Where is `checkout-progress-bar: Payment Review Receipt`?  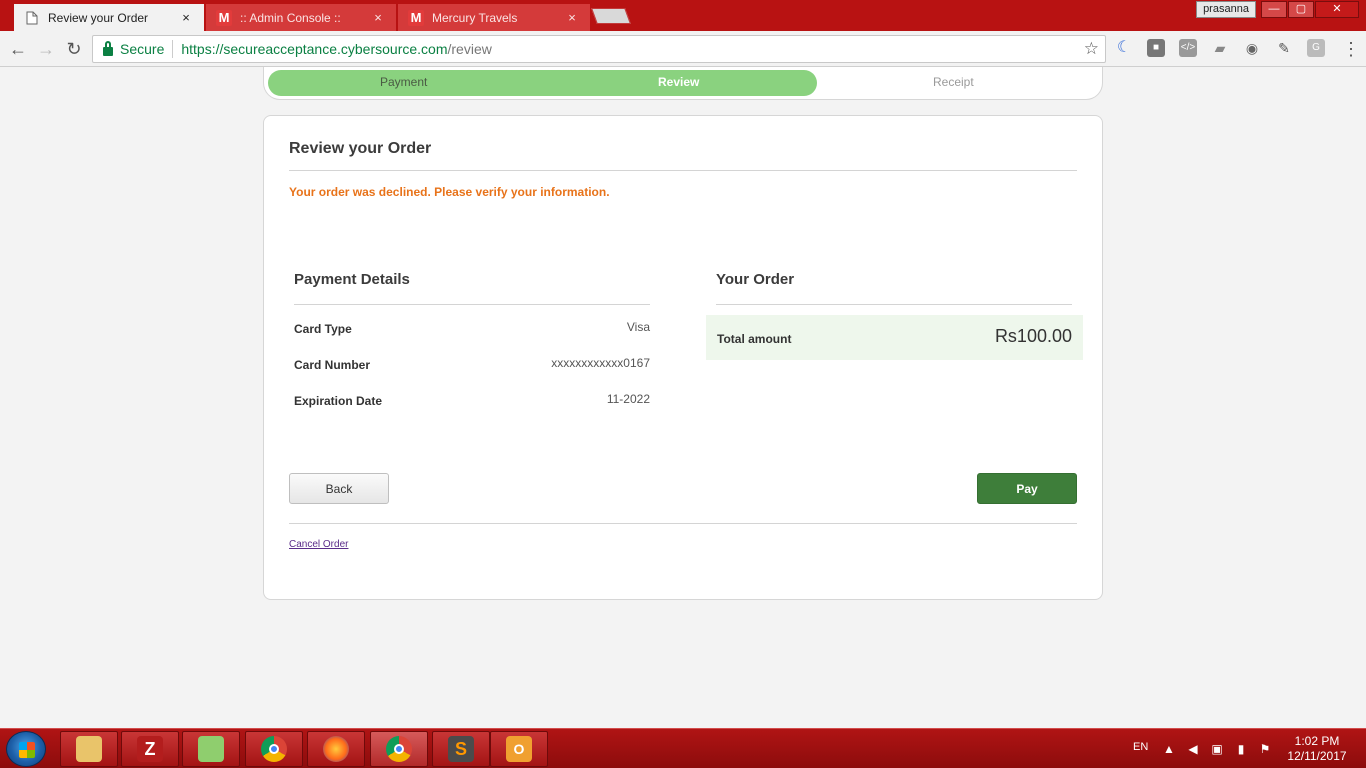 checkout-progress-bar: Payment Review Receipt is located at coordinates (683, 83).